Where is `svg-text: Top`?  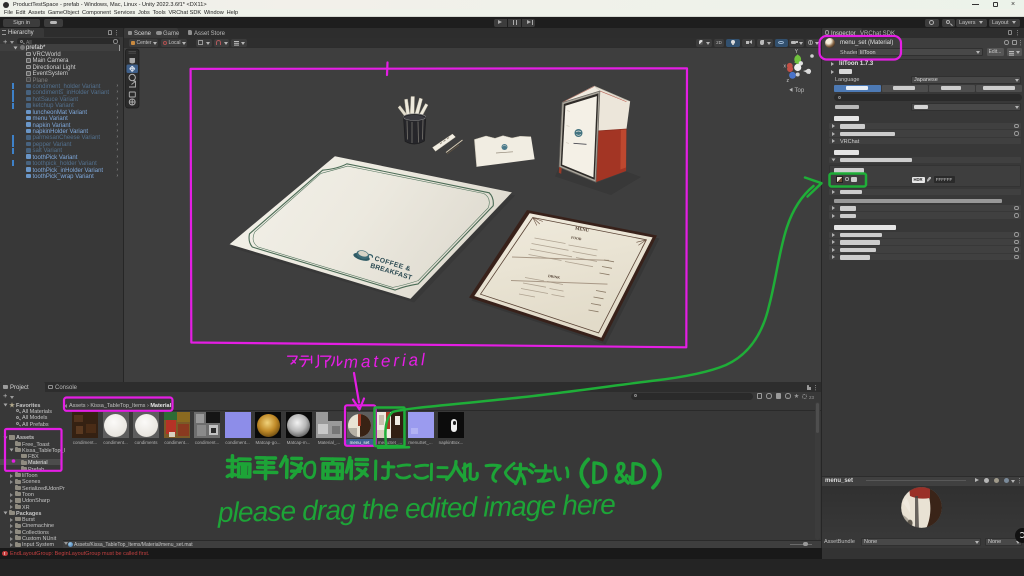
svg-text: Top is located at coordinates (800, 91).